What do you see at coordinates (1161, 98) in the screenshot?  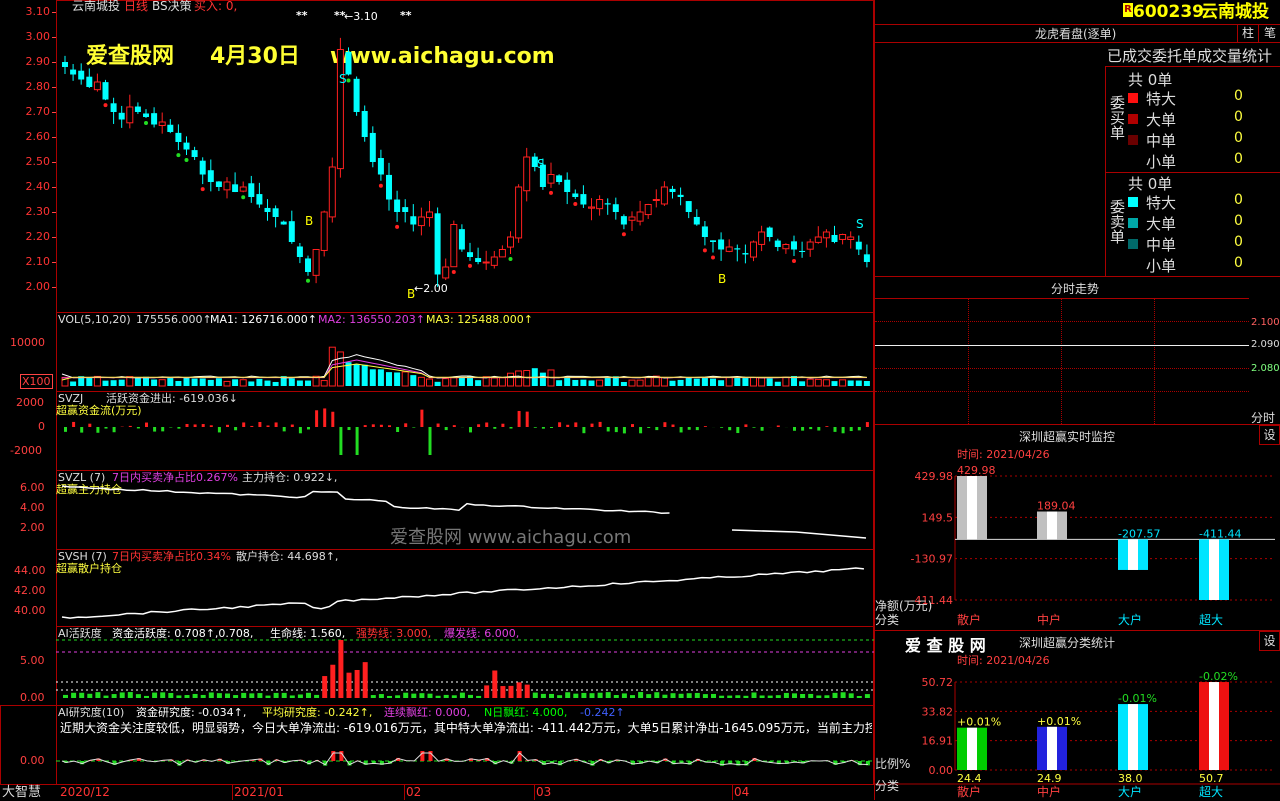 I see `buy-row-name: 特大` at bounding box center [1161, 98].